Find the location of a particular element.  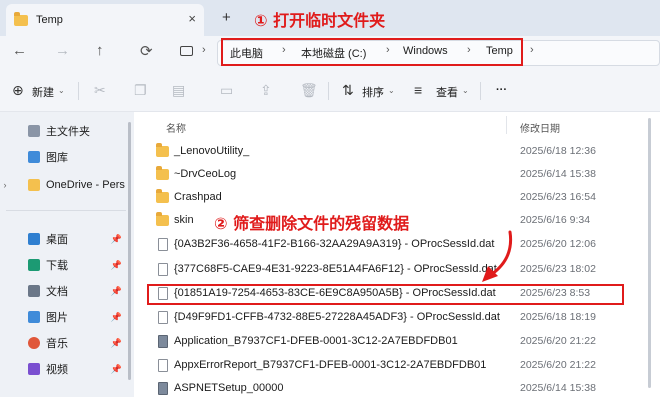

sidebar-item-videos: 视频 📌 is located at coordinates (65, 369).